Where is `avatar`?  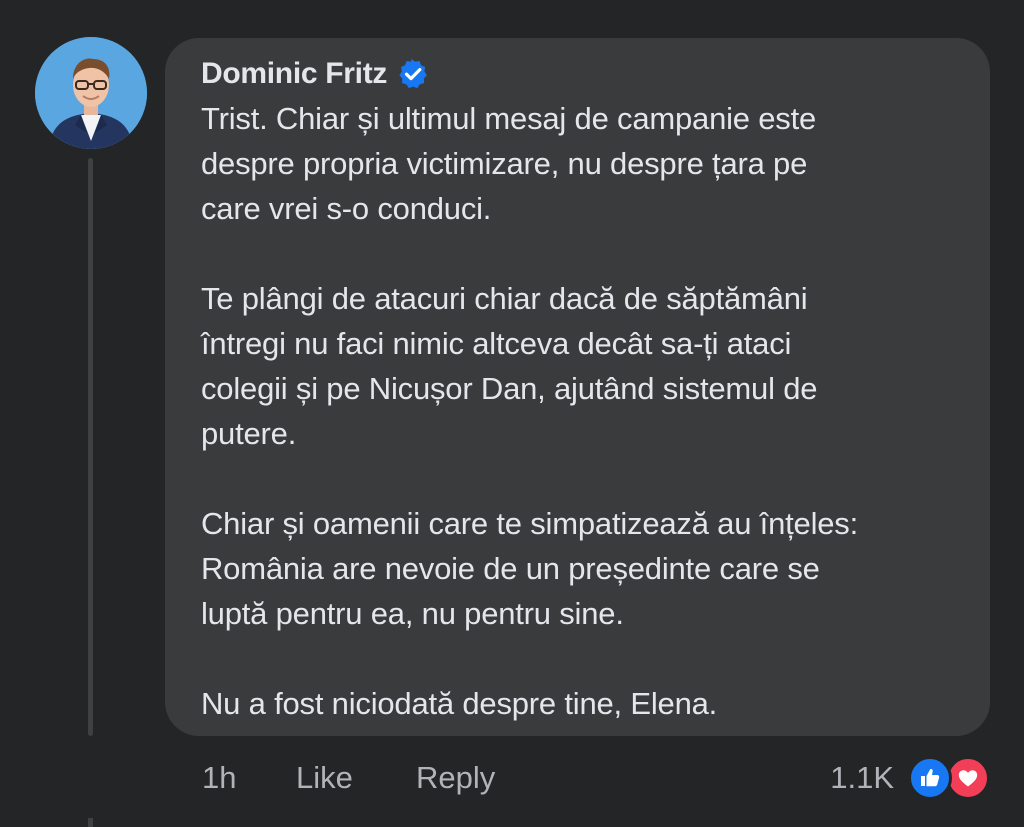
avatar is located at coordinates (91, 93).